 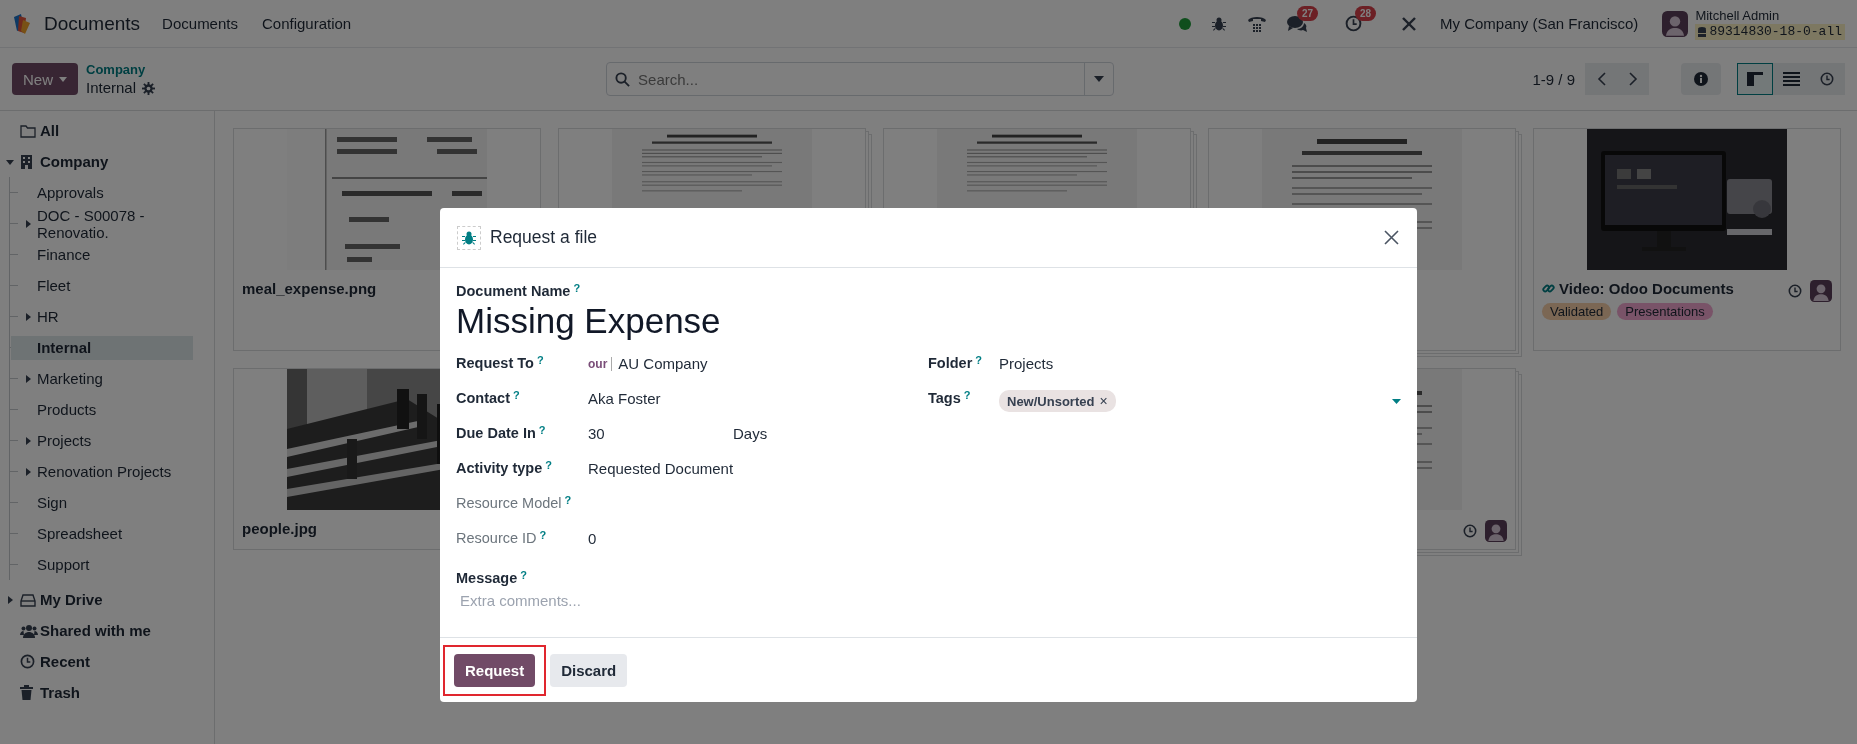 What do you see at coordinates (1702, 31) in the screenshot?
I see `database-icon` at bounding box center [1702, 31].